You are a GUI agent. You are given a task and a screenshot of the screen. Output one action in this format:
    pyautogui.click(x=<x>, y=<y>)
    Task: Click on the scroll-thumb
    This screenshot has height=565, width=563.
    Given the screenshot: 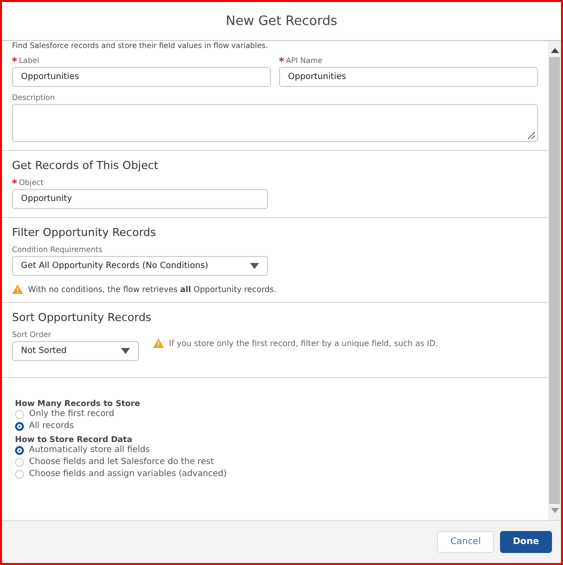 What is the action you would take?
    pyautogui.click(x=554, y=280)
    